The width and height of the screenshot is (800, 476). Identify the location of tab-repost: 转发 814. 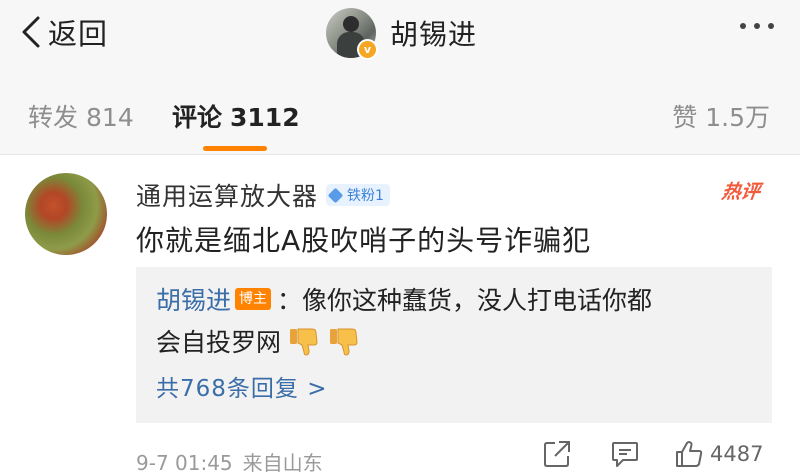
(81, 116).